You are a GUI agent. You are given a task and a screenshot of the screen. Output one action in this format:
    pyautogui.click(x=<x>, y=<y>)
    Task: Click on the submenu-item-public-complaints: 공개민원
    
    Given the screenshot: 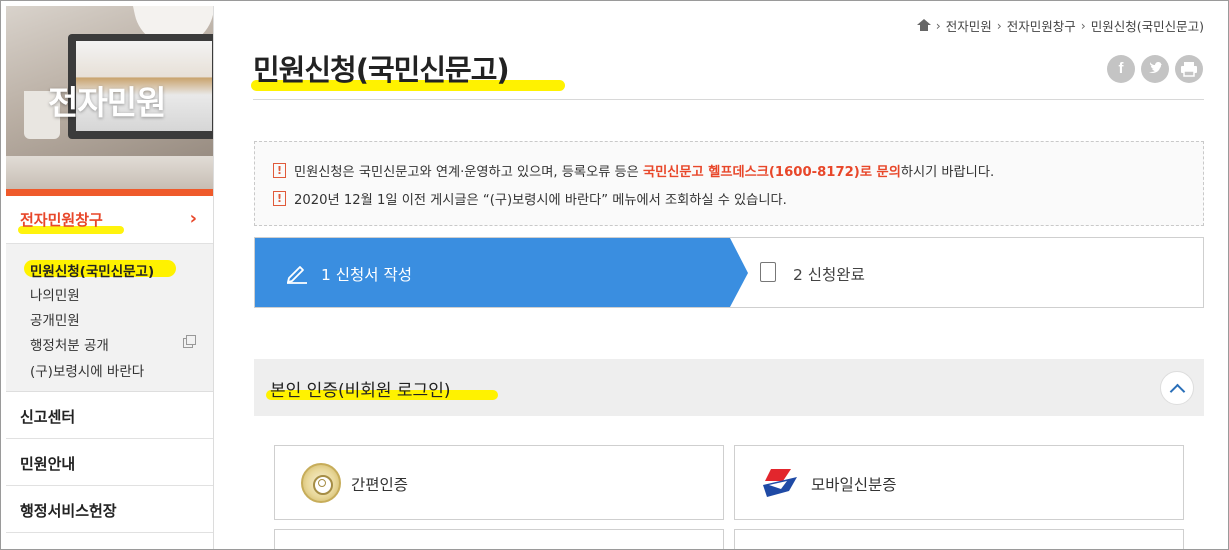 What is the action you would take?
    pyautogui.click(x=55, y=319)
    